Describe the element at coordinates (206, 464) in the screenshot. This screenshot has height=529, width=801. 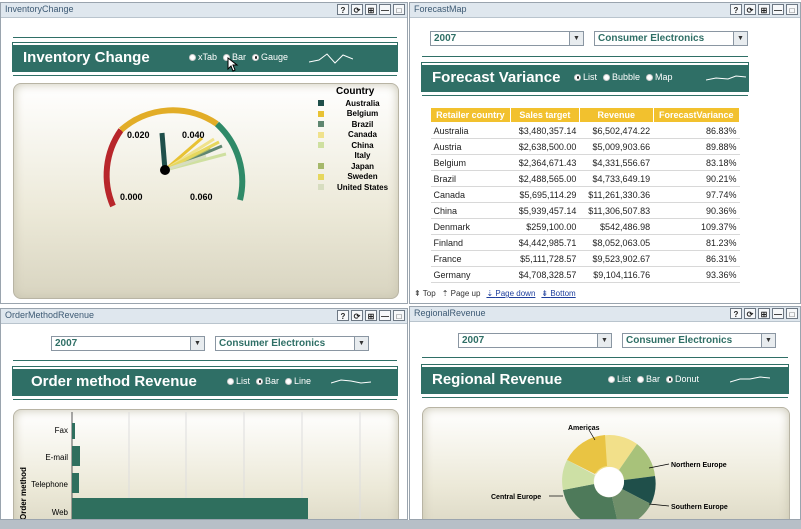
I see `order-chart-area: Order method Fax E-mail Telephone Web` at that location.